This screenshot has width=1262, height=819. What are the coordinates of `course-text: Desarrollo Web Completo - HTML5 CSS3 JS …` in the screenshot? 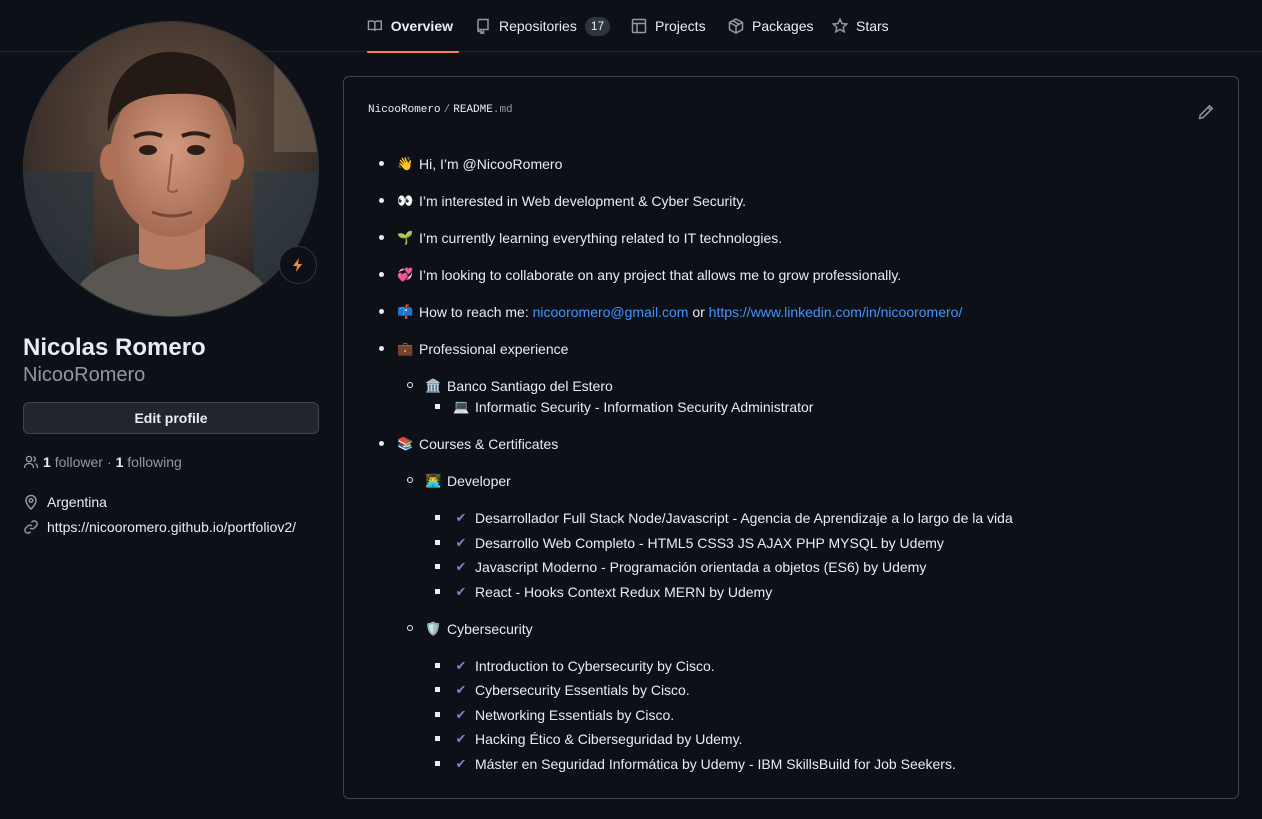 It's located at (709, 543).